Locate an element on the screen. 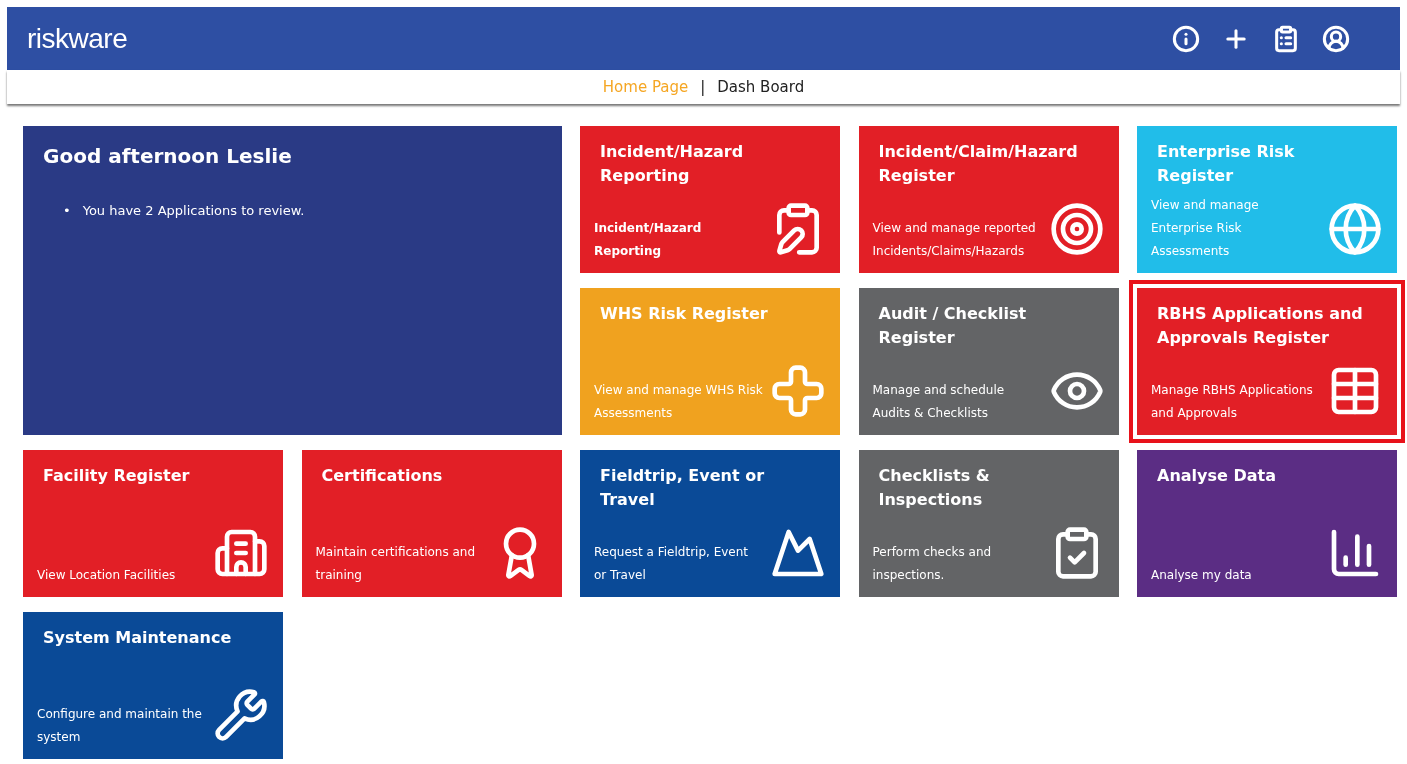 This screenshot has height=764, width=1407. tile-description: View and manage WHS Risk Assessments is located at coordinates (679, 402).